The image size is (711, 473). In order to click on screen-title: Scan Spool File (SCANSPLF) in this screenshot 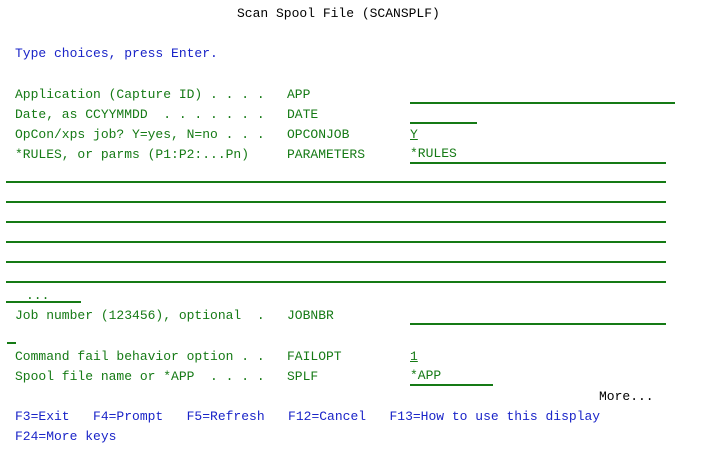, I will do `click(338, 13)`.